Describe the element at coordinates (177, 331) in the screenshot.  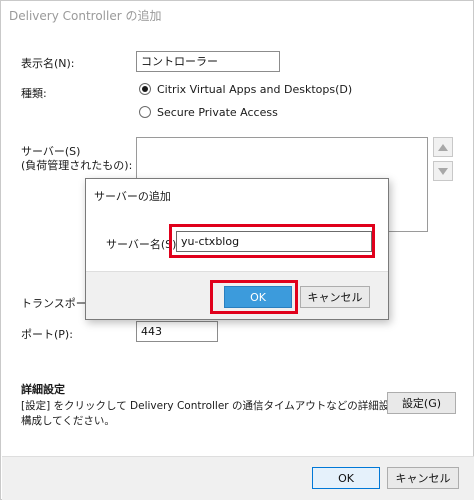
I see `port-input: 443` at that location.